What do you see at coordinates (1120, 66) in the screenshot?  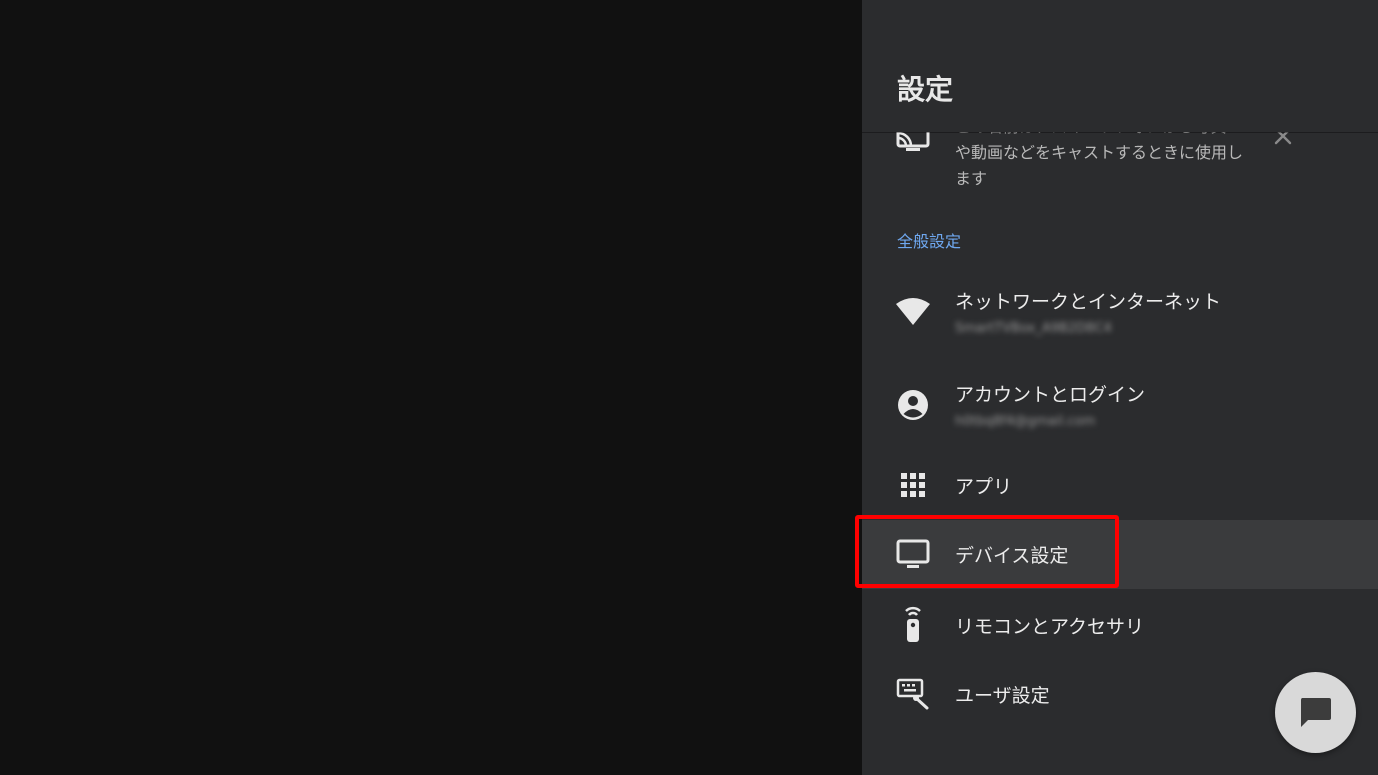 I see `panel-header: 設定` at bounding box center [1120, 66].